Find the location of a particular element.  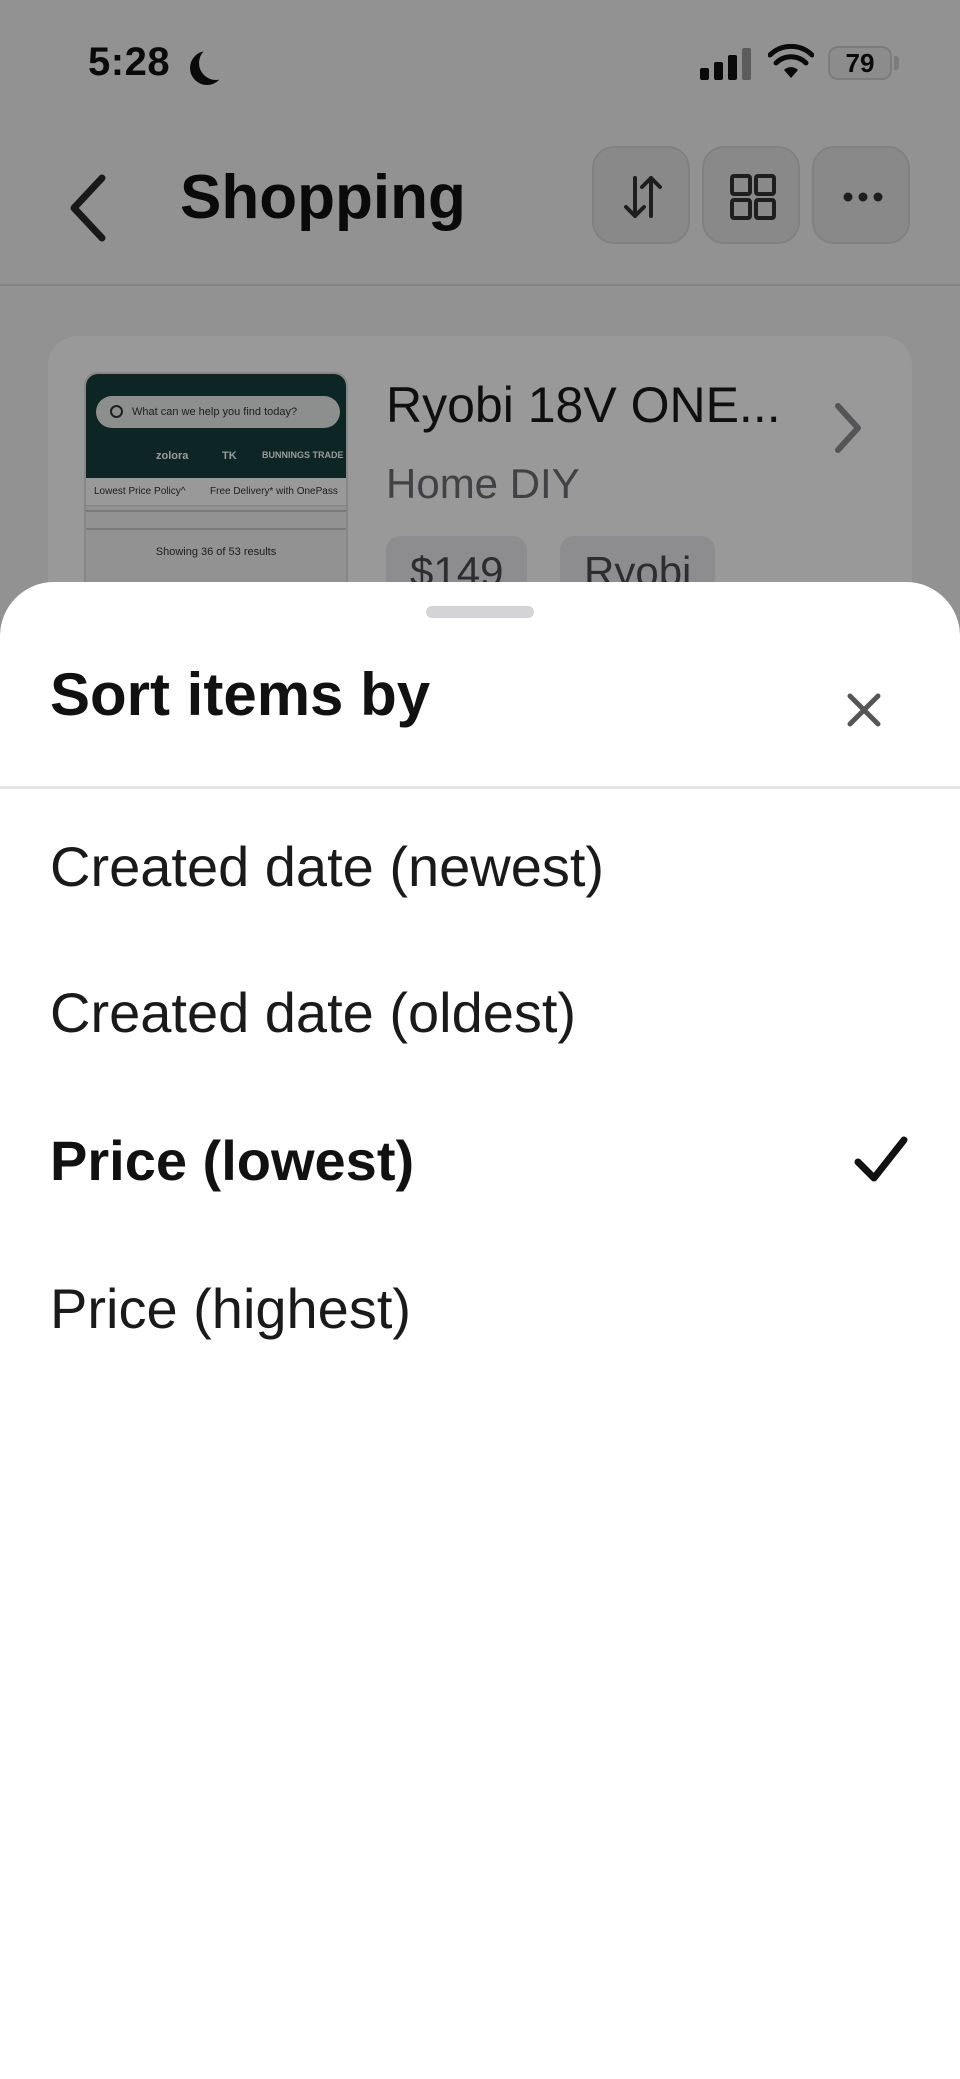

sort-option-price-highest: Price (highest) is located at coordinates (480, 1311).